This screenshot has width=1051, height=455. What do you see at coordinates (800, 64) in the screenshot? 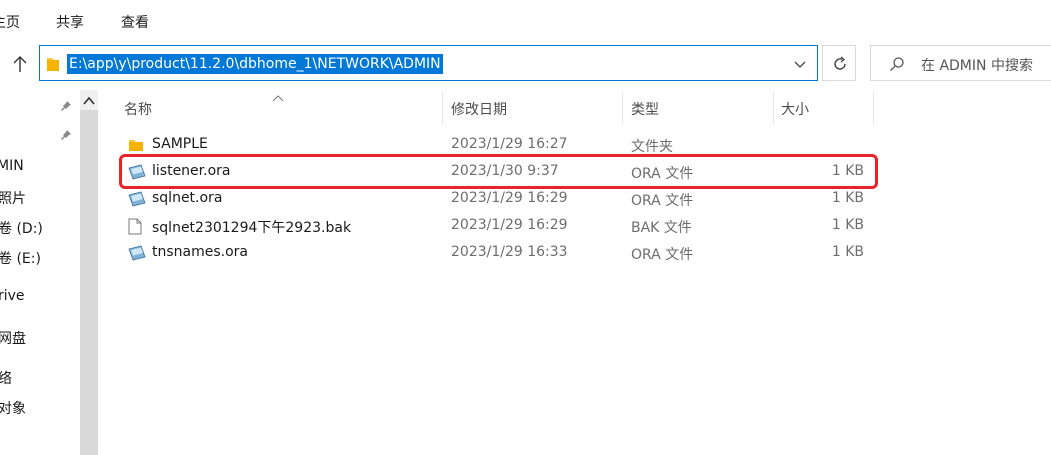
I see `chevron-down-icon` at bounding box center [800, 64].